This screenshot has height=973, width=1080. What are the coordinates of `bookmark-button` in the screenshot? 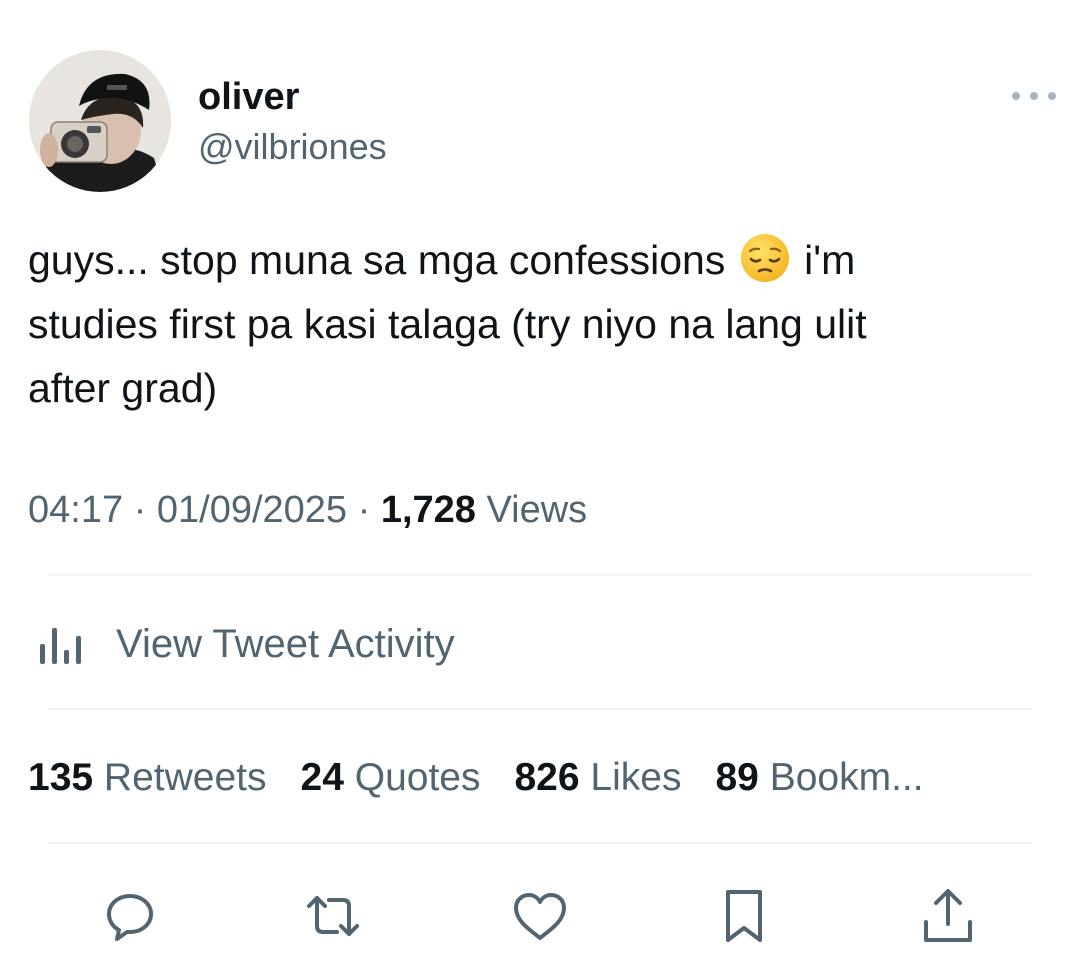 It's located at (744, 916).